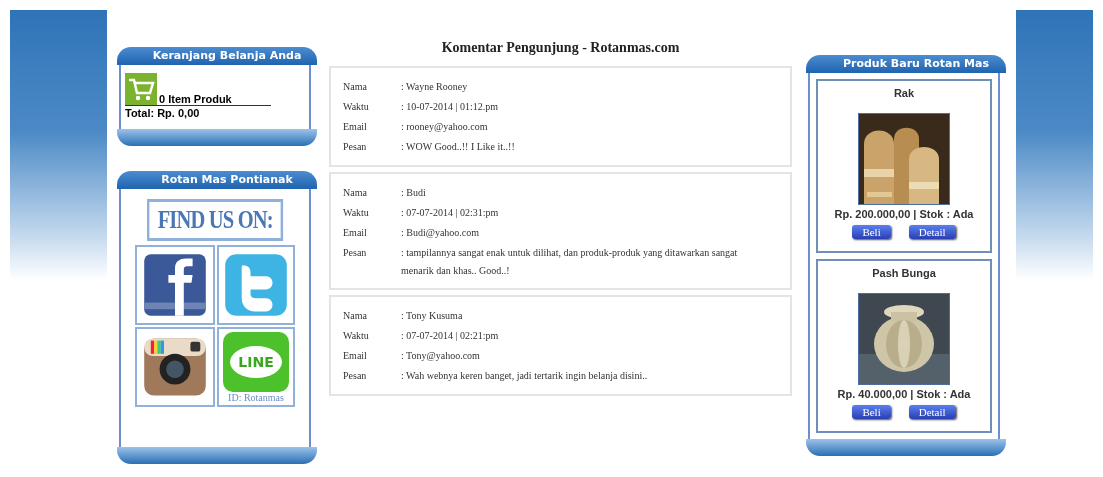  Describe the element at coordinates (215, 220) in the screenshot. I see `find-us-banner: FIND US ON:` at that location.